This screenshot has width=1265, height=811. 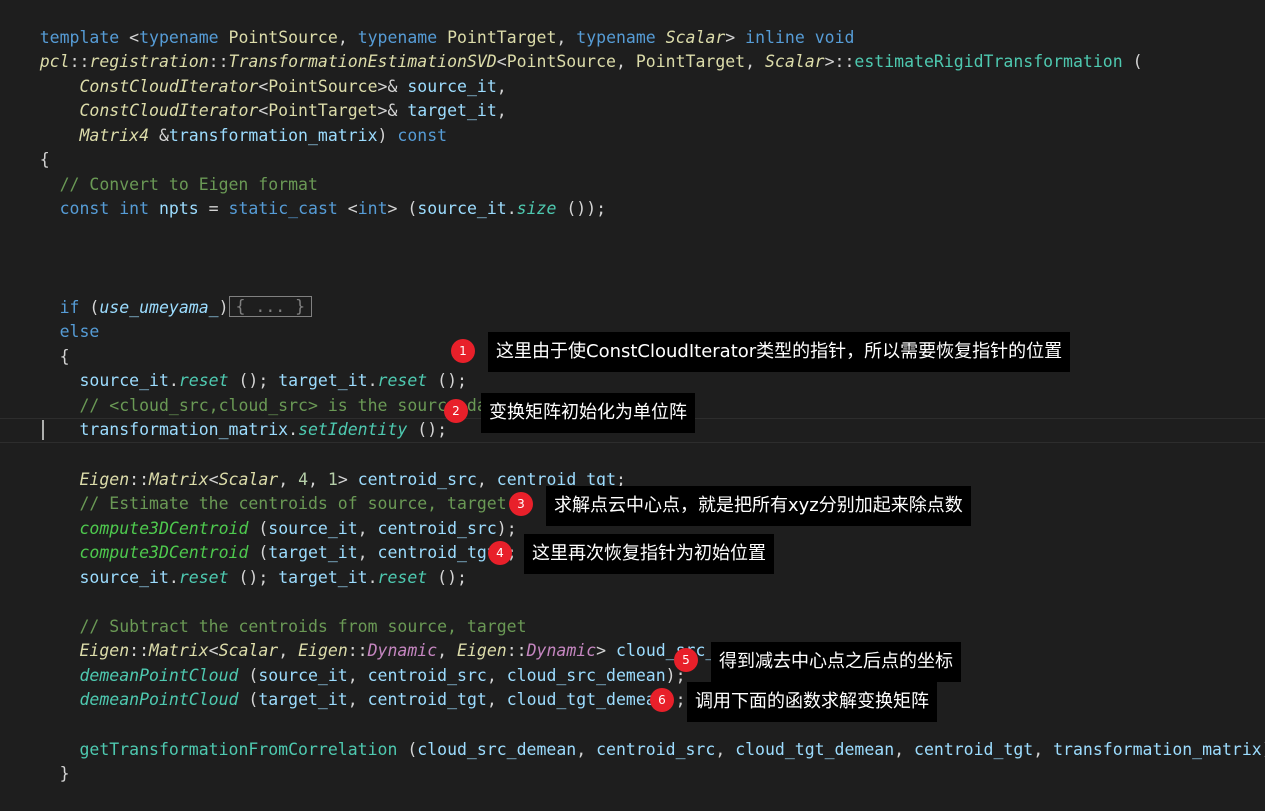 I want to click on annotation-note-2: 变换矩阵初始化为单位阵, so click(x=588, y=413).